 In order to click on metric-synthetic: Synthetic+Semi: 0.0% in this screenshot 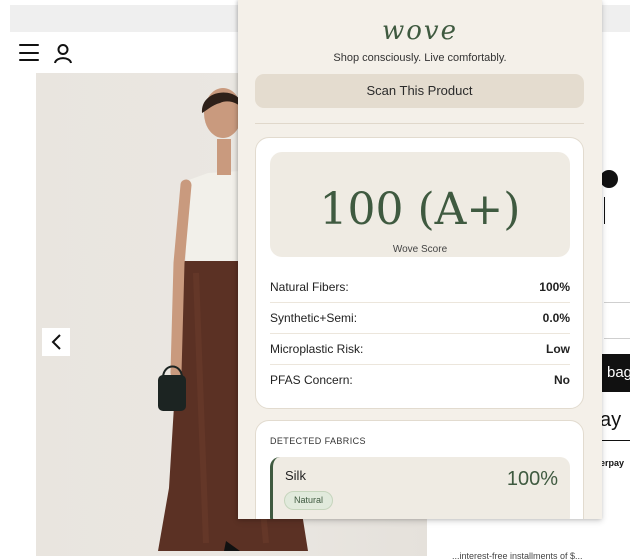, I will do `click(420, 317)`.